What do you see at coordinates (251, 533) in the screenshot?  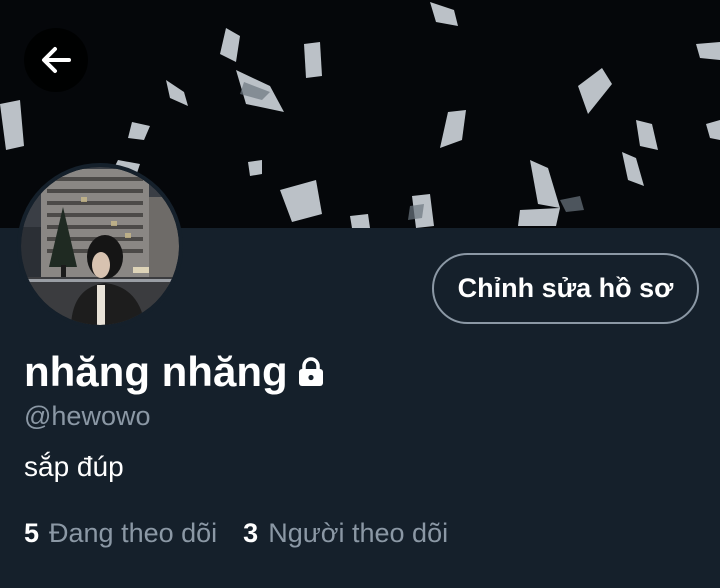 I see `followers-count: 3` at bounding box center [251, 533].